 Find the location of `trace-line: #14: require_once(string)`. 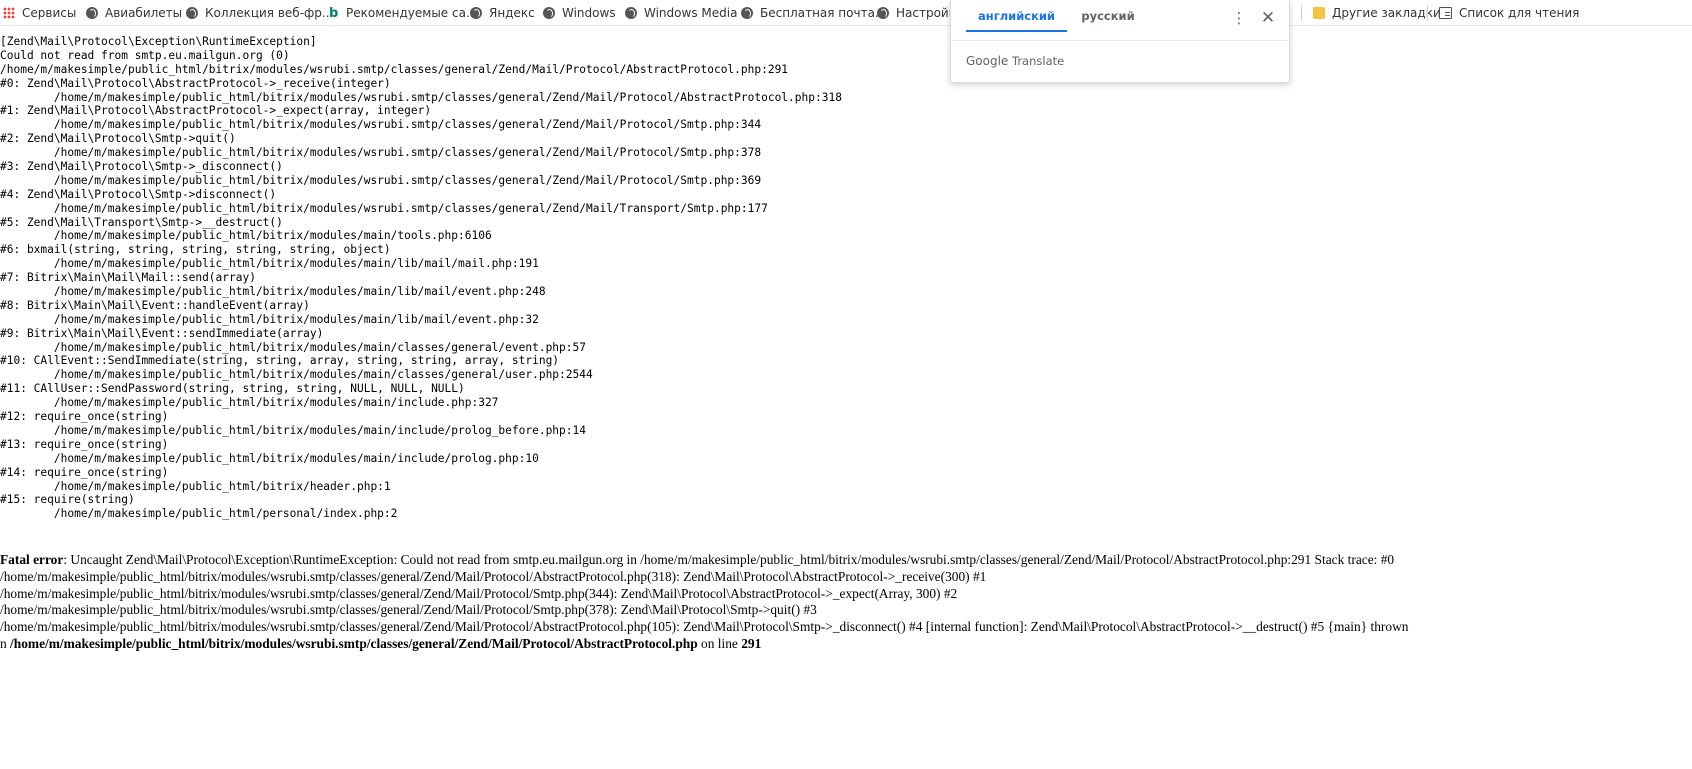

trace-line: #14: require_once(string) is located at coordinates (84, 472).